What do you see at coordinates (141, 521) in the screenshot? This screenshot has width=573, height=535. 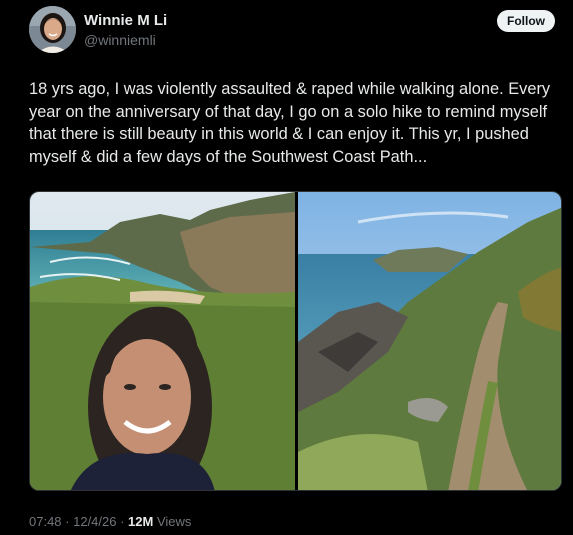 I see `views-count: 12M` at bounding box center [141, 521].